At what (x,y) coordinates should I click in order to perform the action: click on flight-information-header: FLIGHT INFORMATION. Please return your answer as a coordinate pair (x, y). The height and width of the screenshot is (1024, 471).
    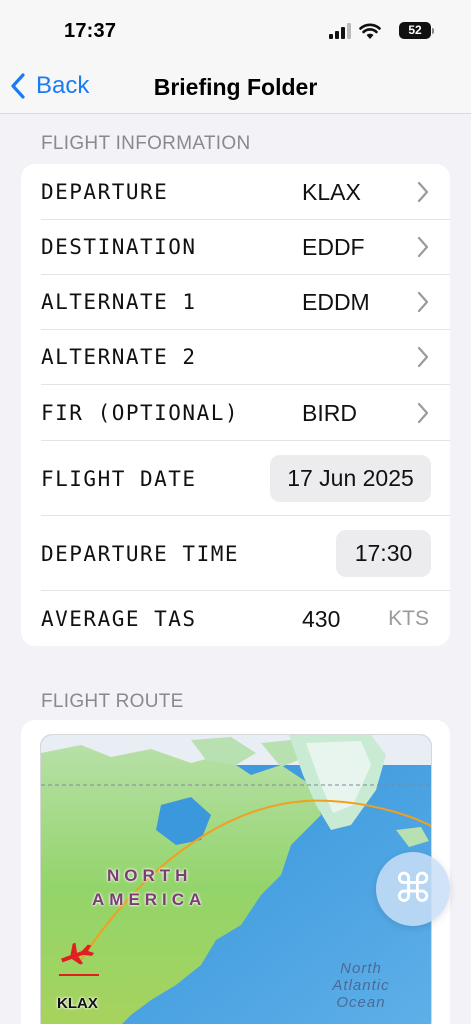
    Looking at the image, I should click on (146, 143).